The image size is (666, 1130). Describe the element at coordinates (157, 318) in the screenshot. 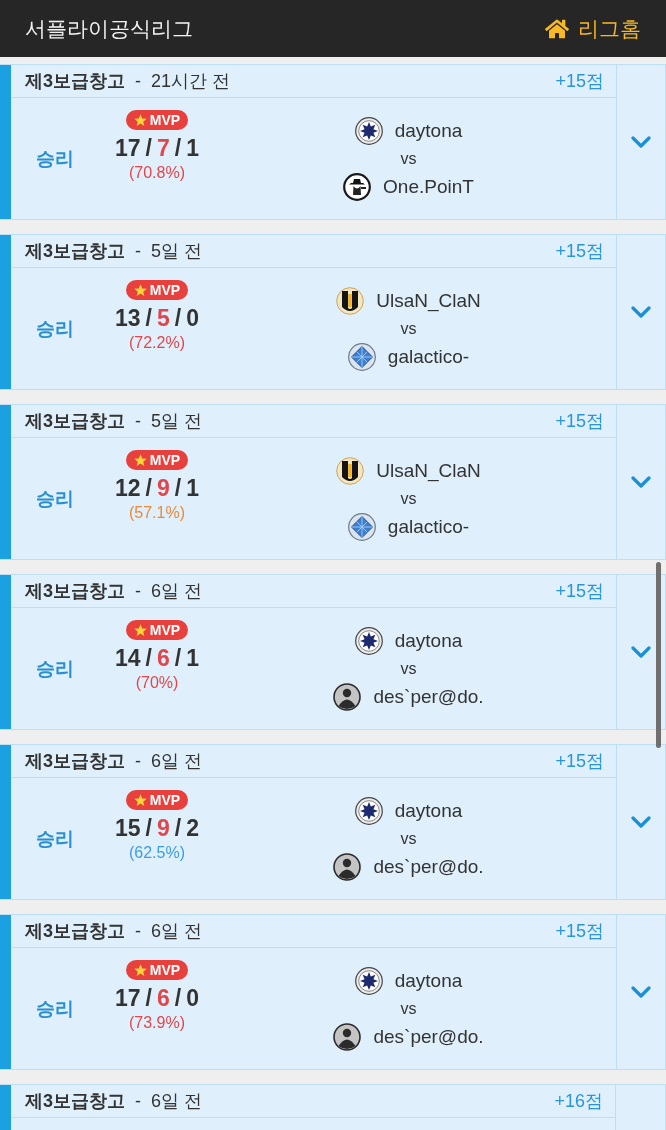

I see `kda-score: 13 / 5 / 0` at that location.